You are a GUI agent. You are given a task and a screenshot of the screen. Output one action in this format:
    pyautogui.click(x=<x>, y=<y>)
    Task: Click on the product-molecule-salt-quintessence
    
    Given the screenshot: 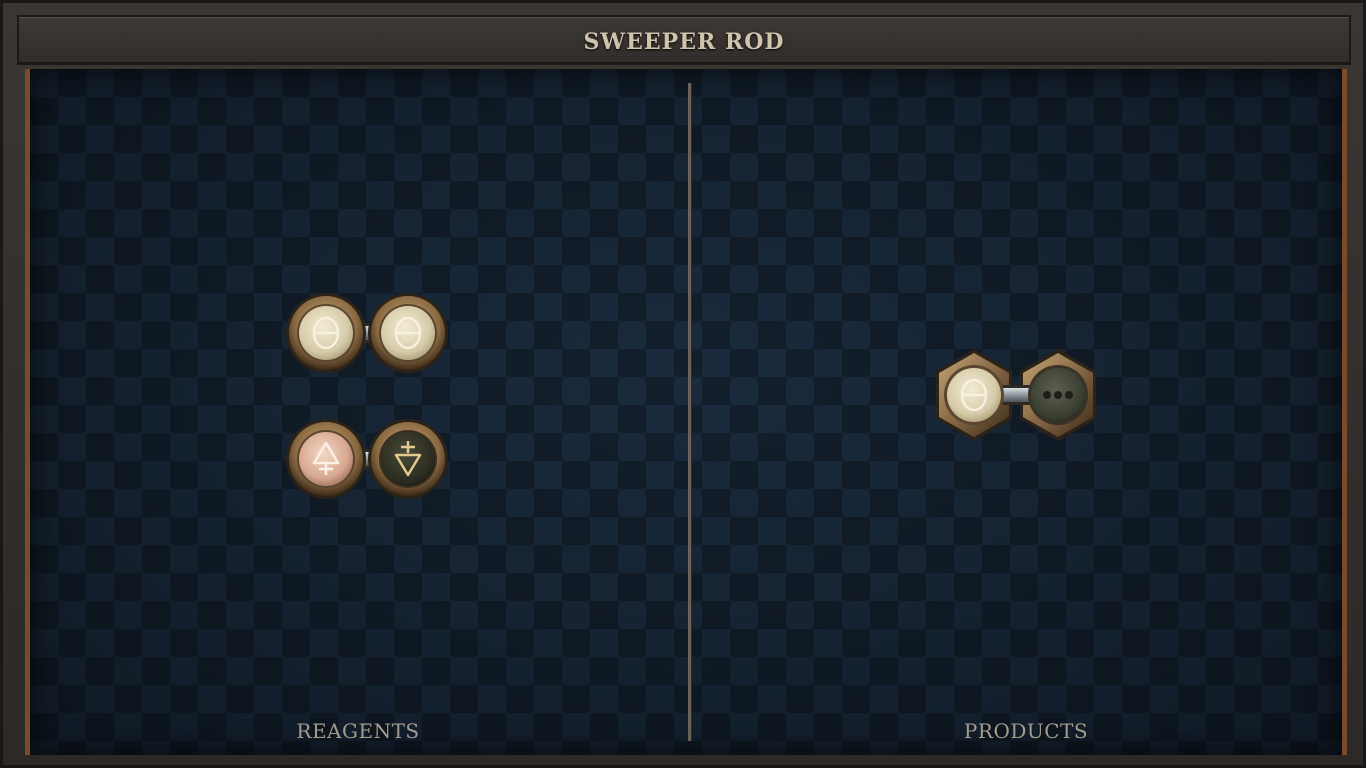 What is the action you would take?
    pyautogui.click(x=1016, y=395)
    